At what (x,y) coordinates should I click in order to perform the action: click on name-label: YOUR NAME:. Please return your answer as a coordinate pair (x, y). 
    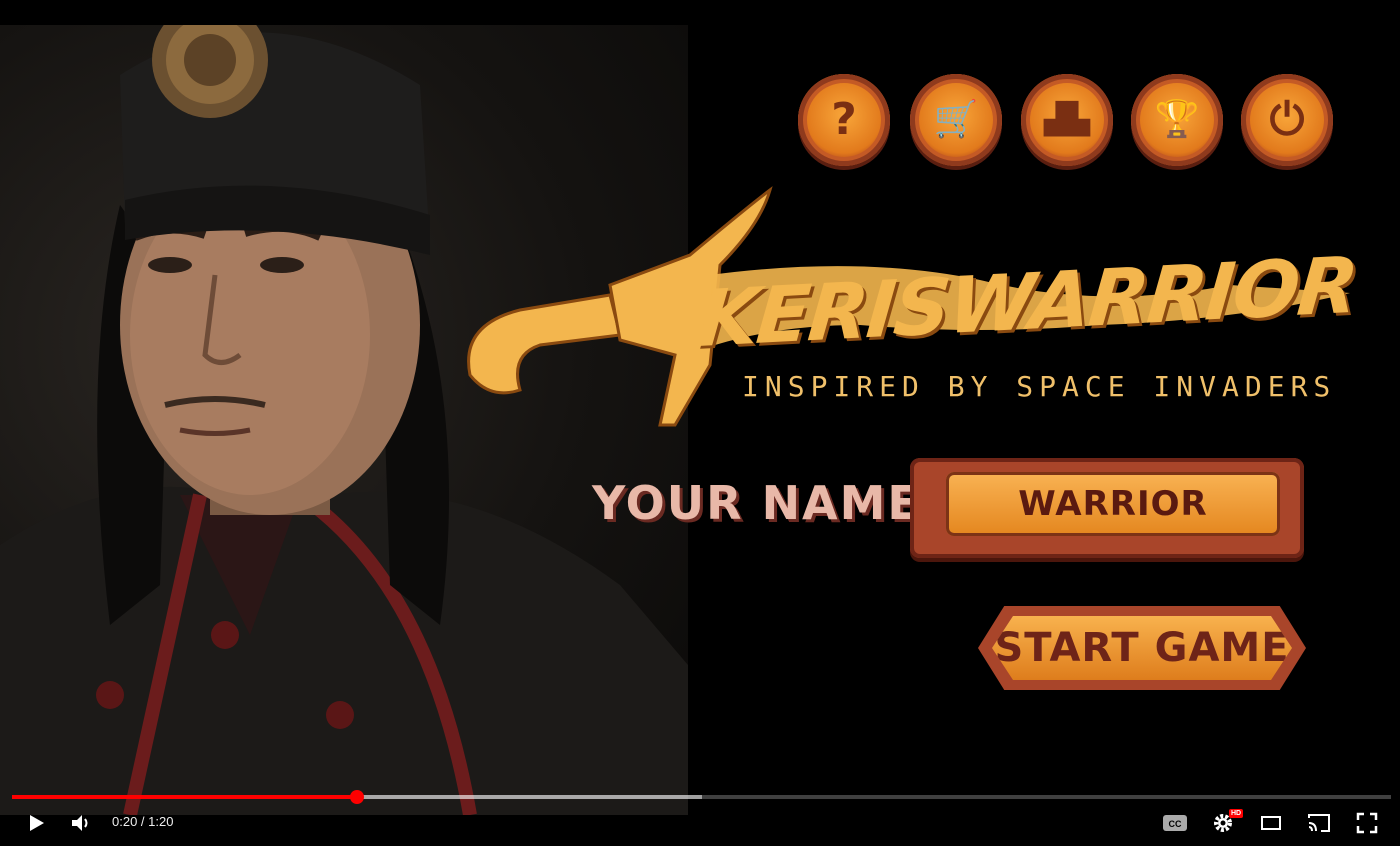
    Looking at the image, I should click on (767, 503).